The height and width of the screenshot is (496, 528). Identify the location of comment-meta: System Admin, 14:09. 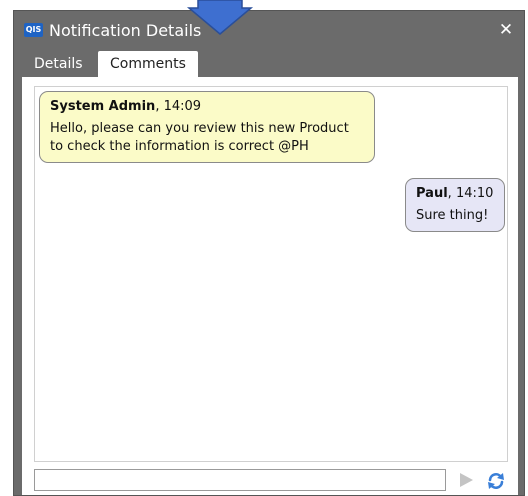
(207, 107).